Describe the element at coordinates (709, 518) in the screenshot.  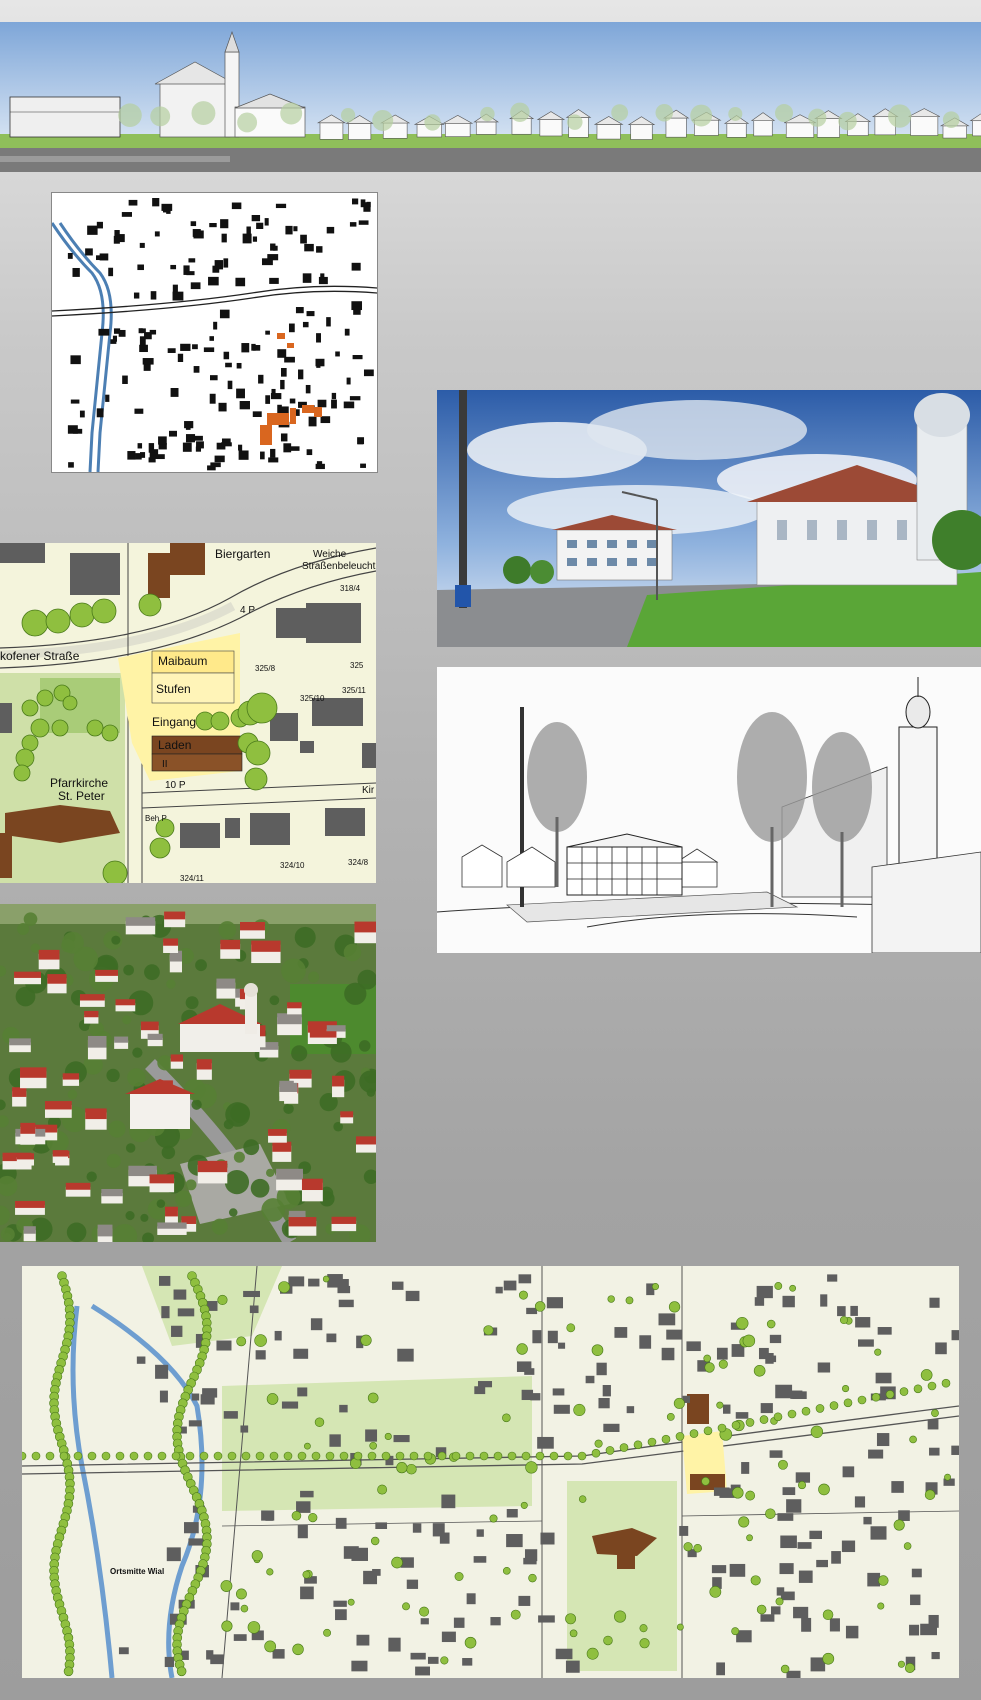
I see `church-square-photo` at that location.